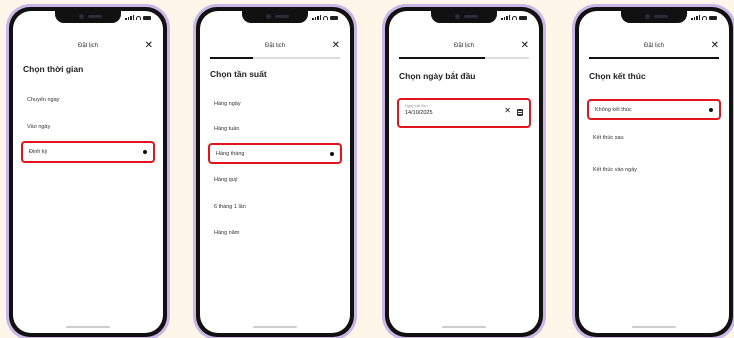 Image resolution: width=734 pixels, height=338 pixels. Describe the element at coordinates (275, 153) in the screenshot. I see `option-hang-thang: Hàng tháng` at that location.